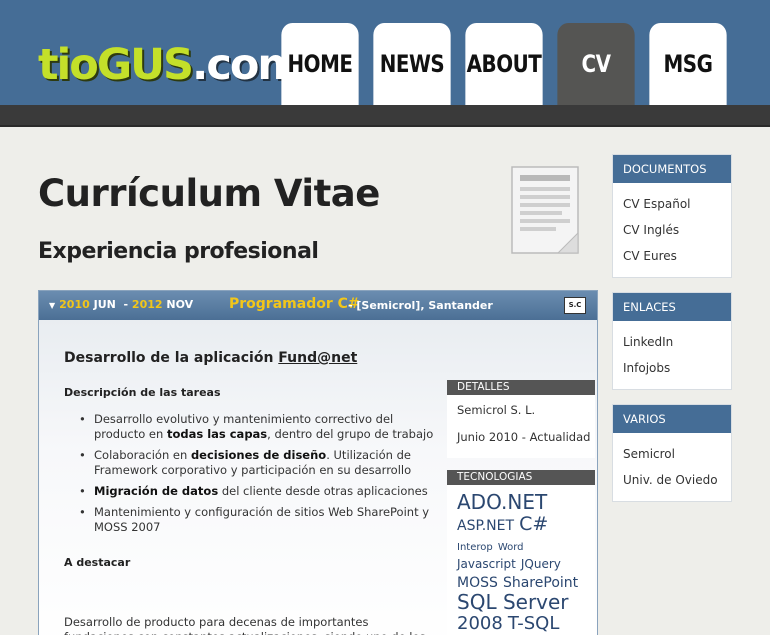  Describe the element at coordinates (209, 193) in the screenshot. I see `page-title: Currículum Vitae` at that location.